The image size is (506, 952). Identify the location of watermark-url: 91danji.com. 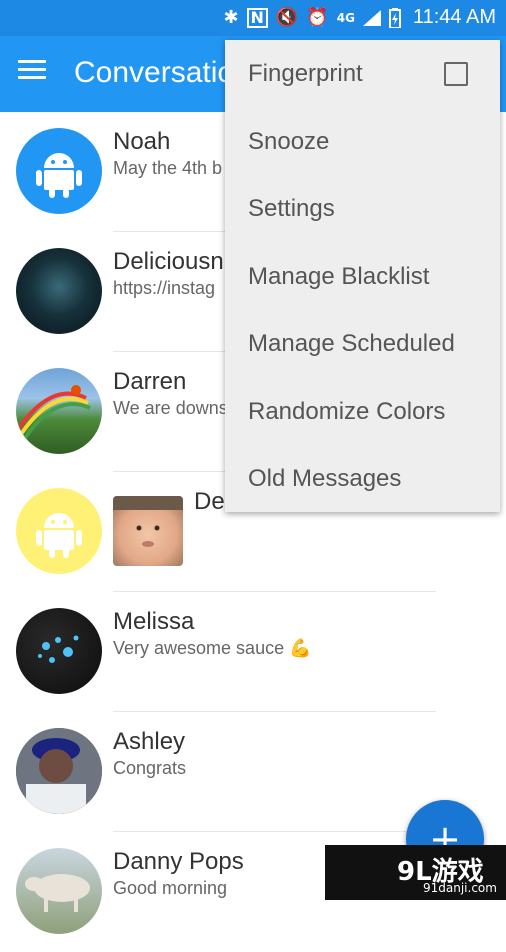
(460, 888).